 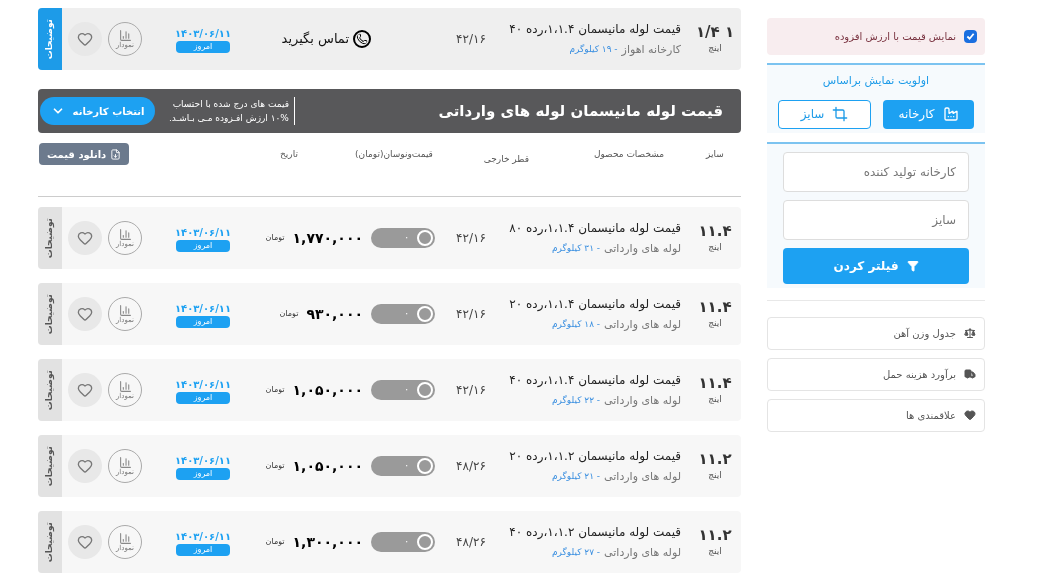 I want to click on priority-option: کارخانه, so click(x=928, y=114).